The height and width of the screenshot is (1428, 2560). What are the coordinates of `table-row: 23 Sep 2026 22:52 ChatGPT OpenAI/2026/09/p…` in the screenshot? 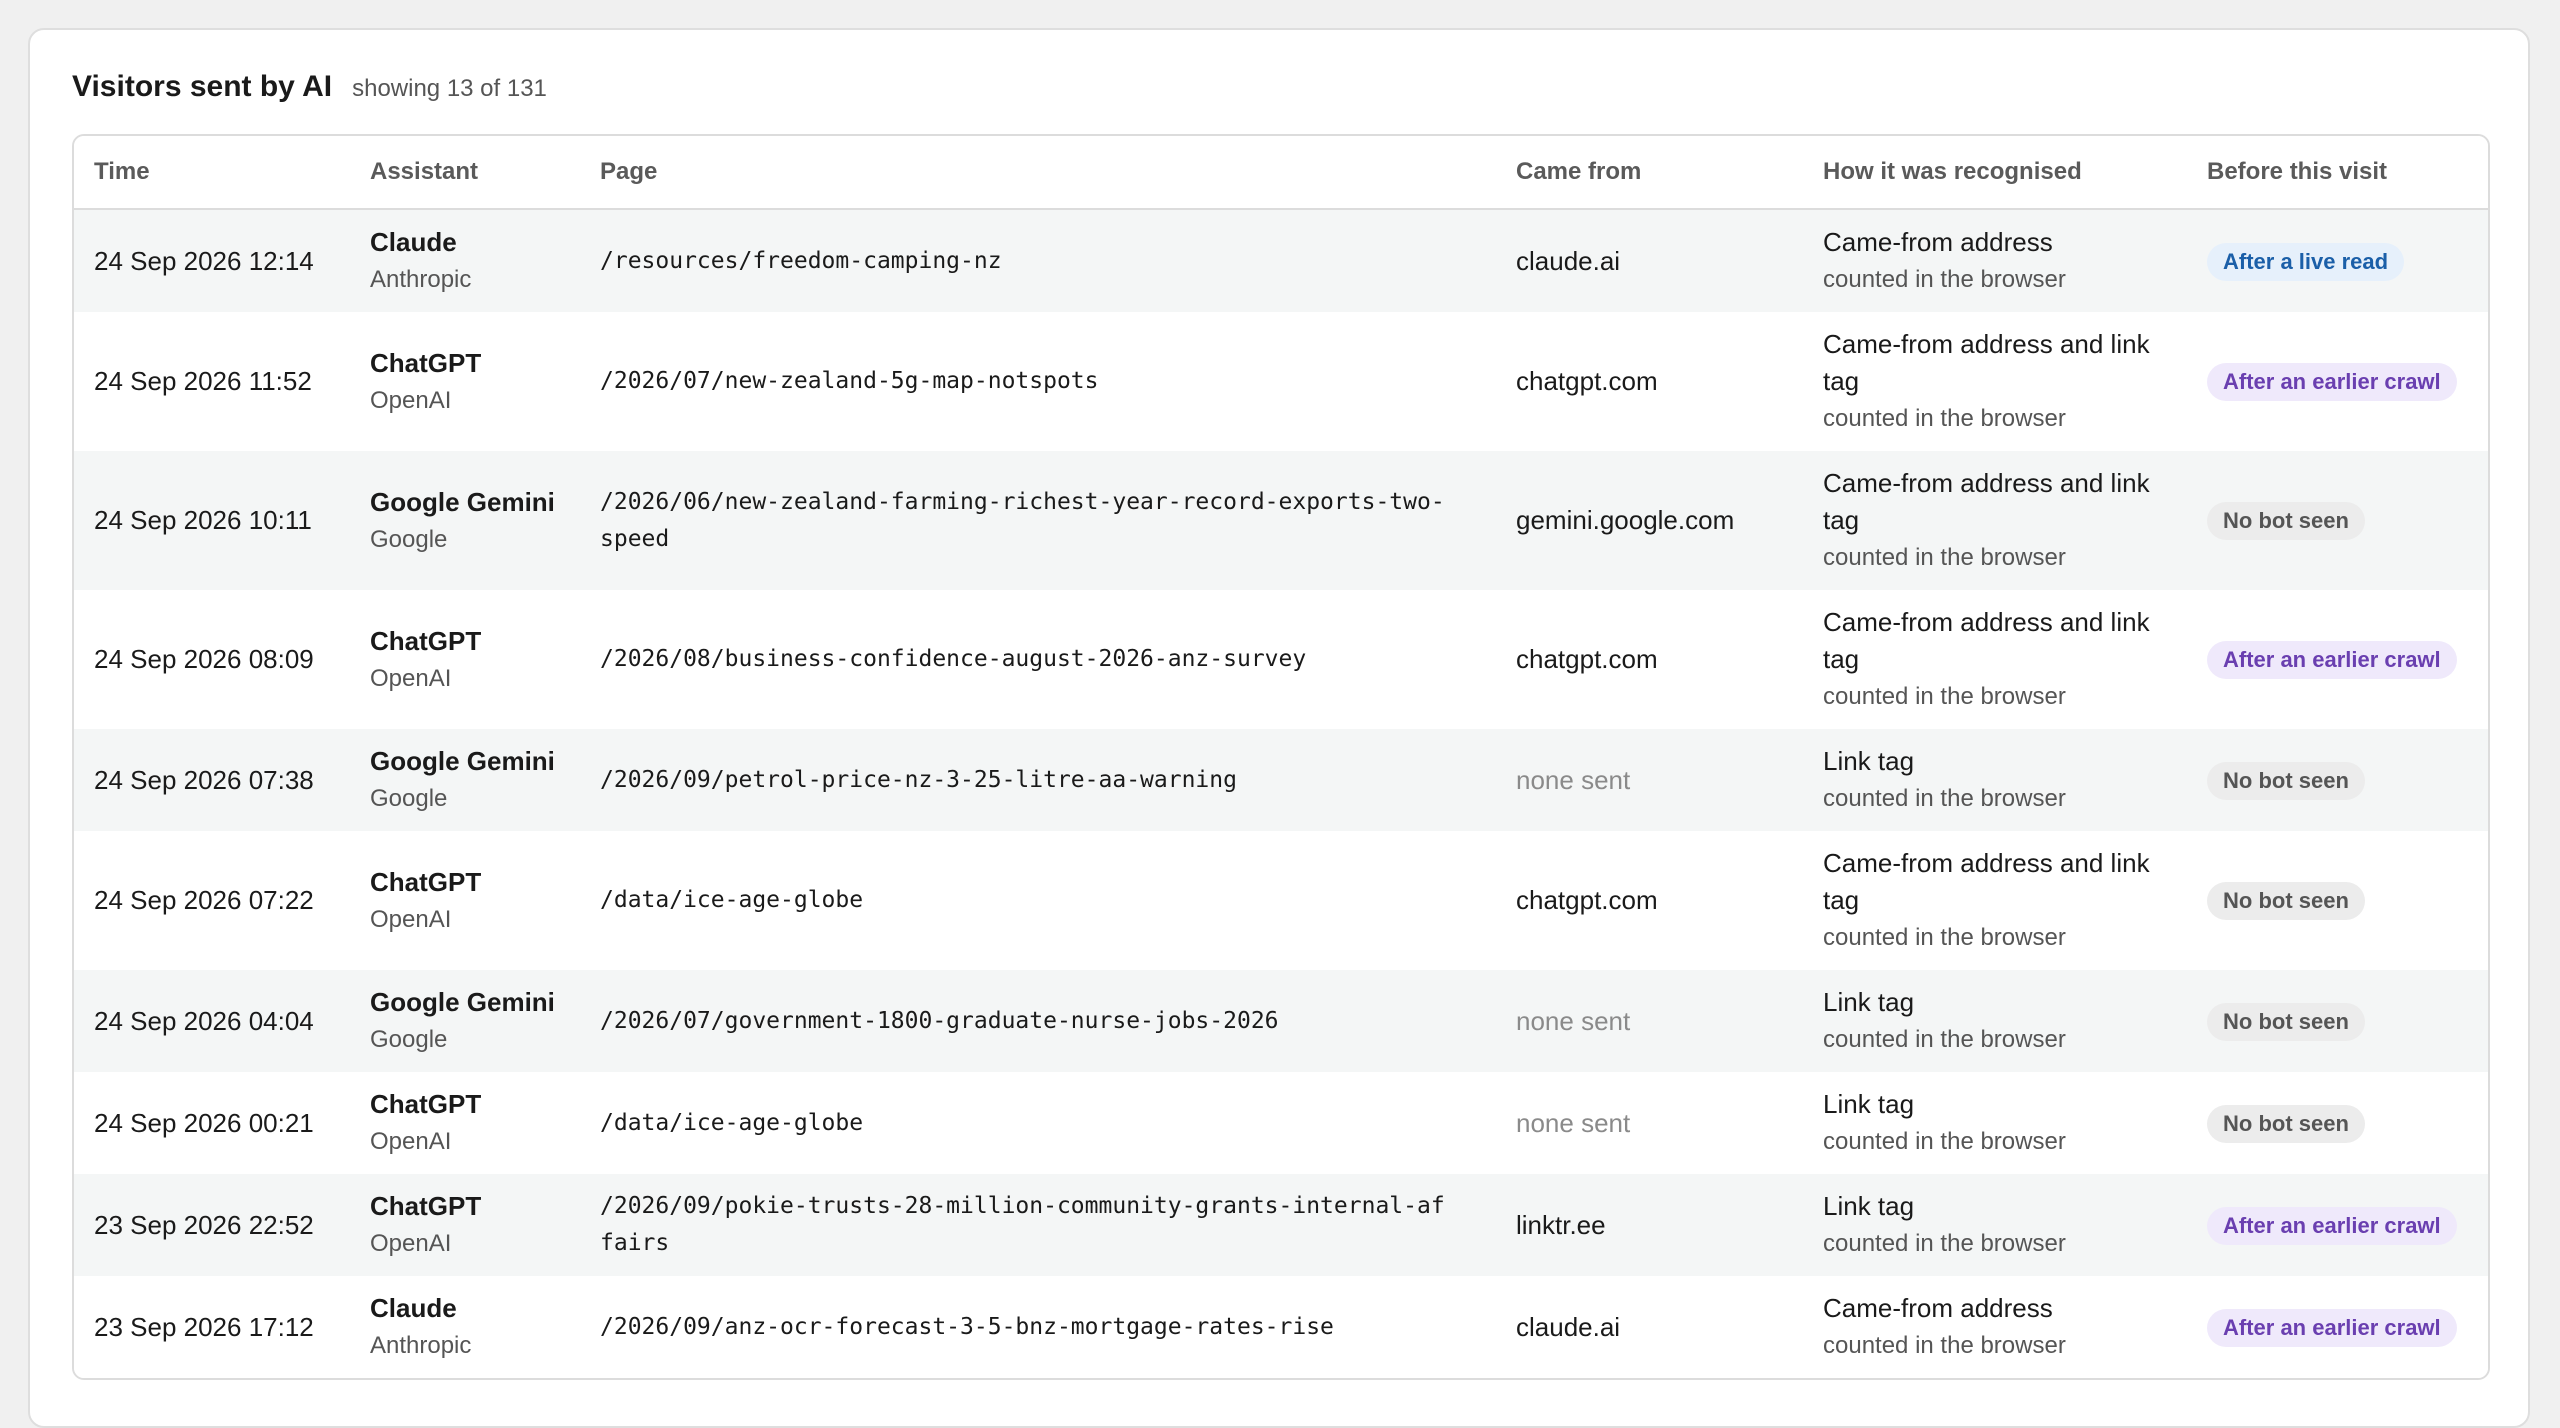 It's located at (1281, 1225).